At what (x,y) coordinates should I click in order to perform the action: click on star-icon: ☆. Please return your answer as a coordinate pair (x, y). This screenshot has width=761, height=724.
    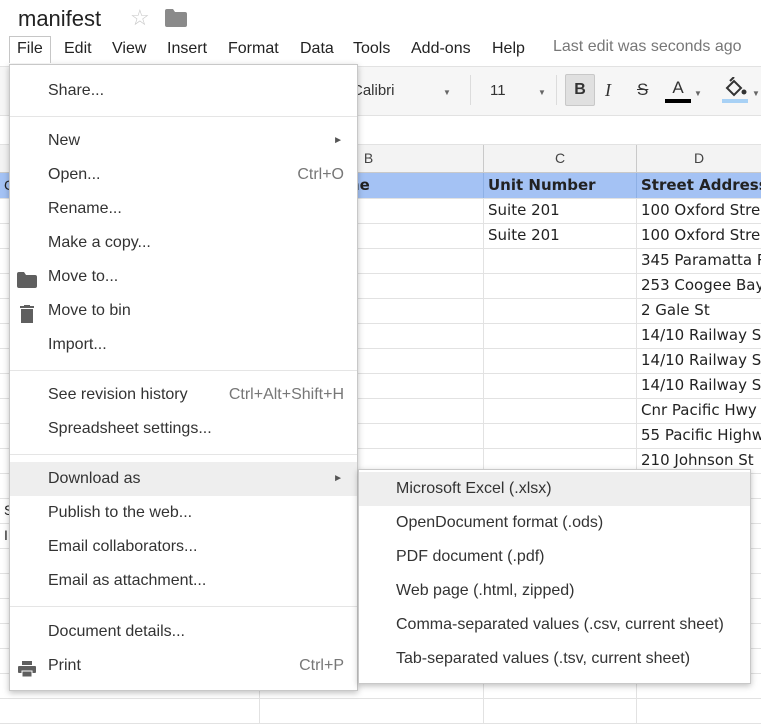
    Looking at the image, I should click on (140, 18).